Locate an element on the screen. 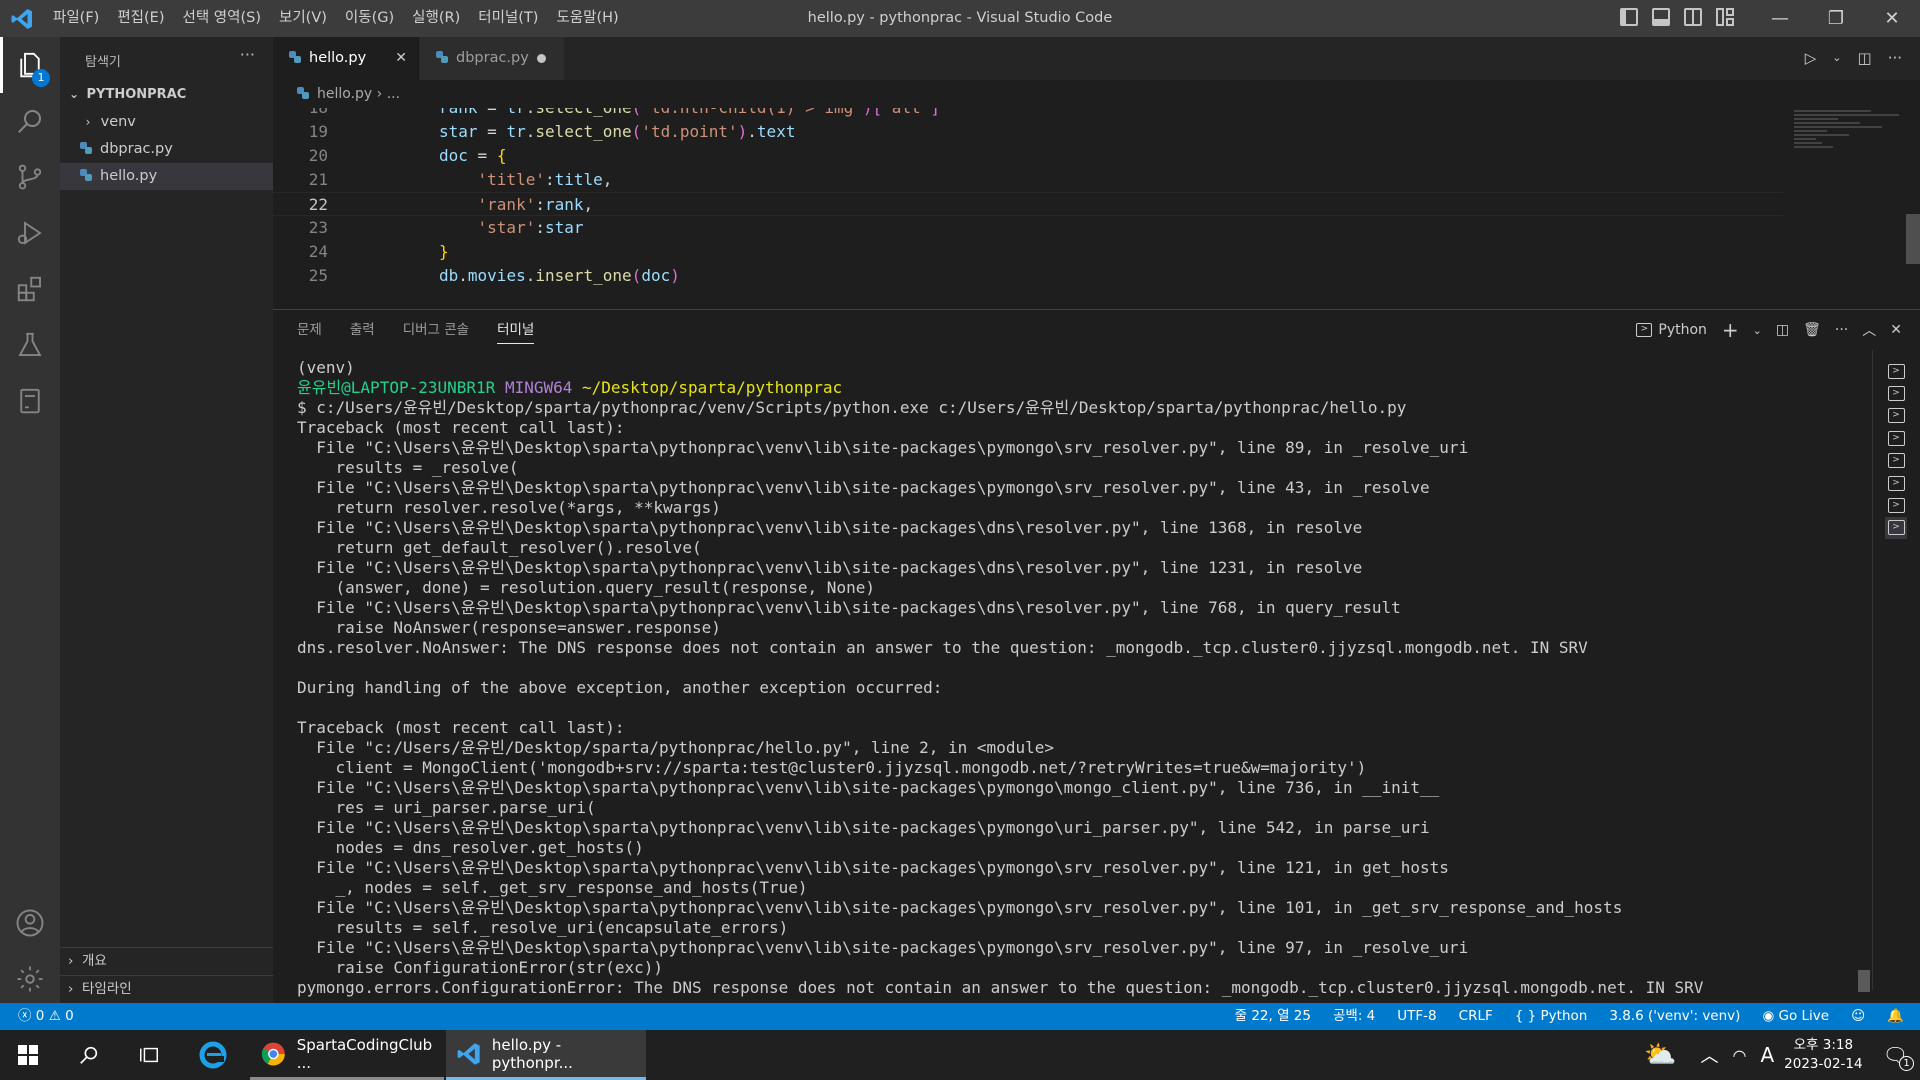 Image resolution: width=1920 pixels, height=1080 pixels. indentation: 공백: 4 is located at coordinates (1354, 1016).